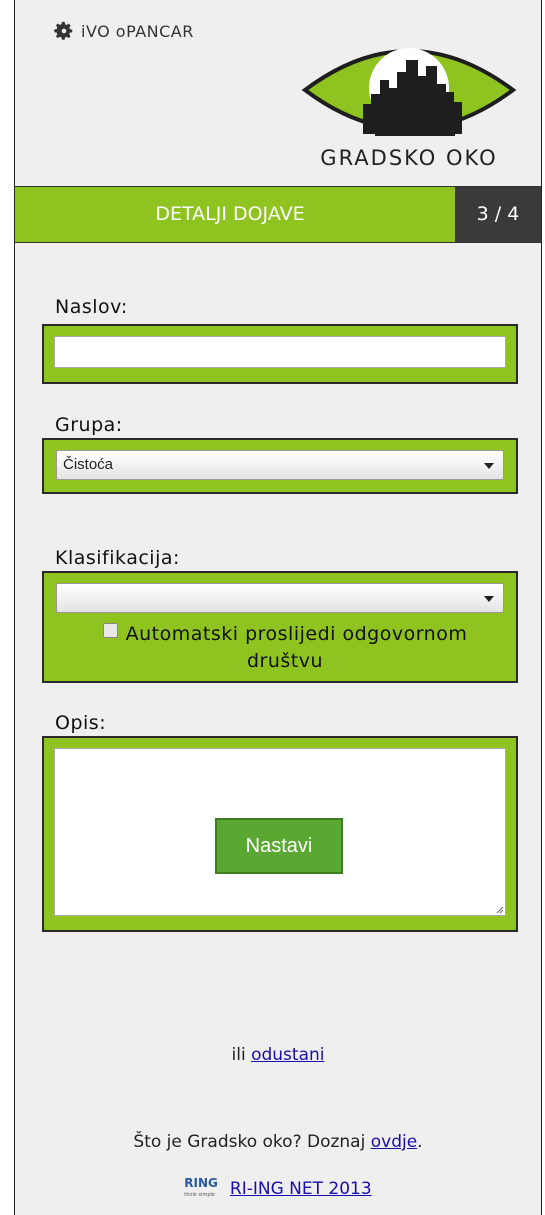 The image size is (545, 1215). I want to click on auto-forward-checkbox, so click(110, 630).